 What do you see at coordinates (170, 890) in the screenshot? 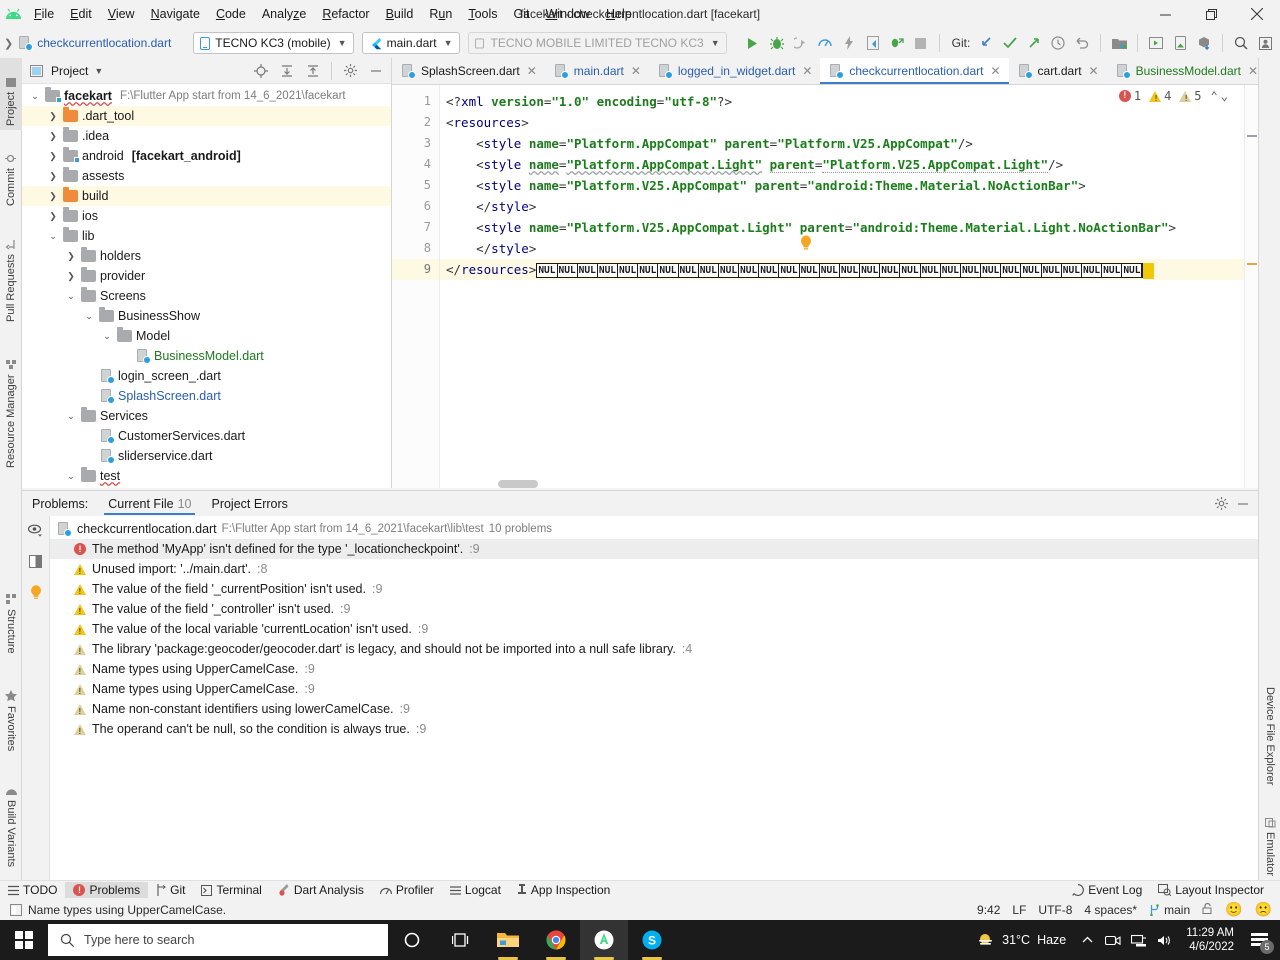
I see `bottom-tab-git: Git` at bounding box center [170, 890].